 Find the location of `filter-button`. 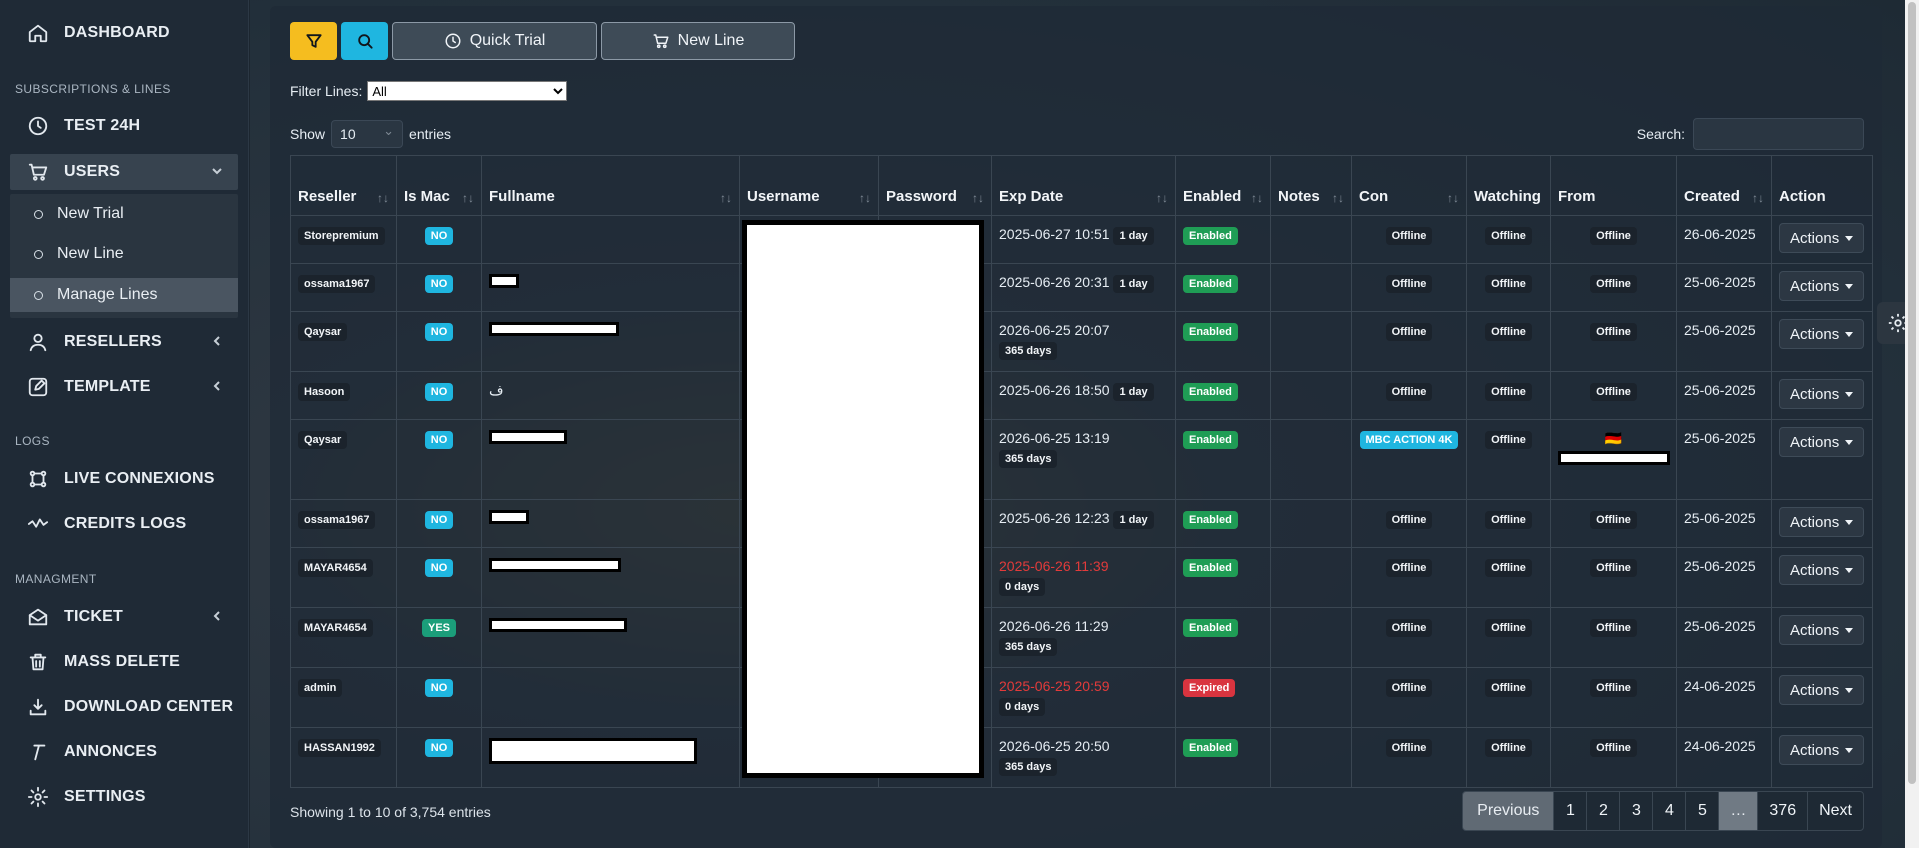

filter-button is located at coordinates (313, 41).